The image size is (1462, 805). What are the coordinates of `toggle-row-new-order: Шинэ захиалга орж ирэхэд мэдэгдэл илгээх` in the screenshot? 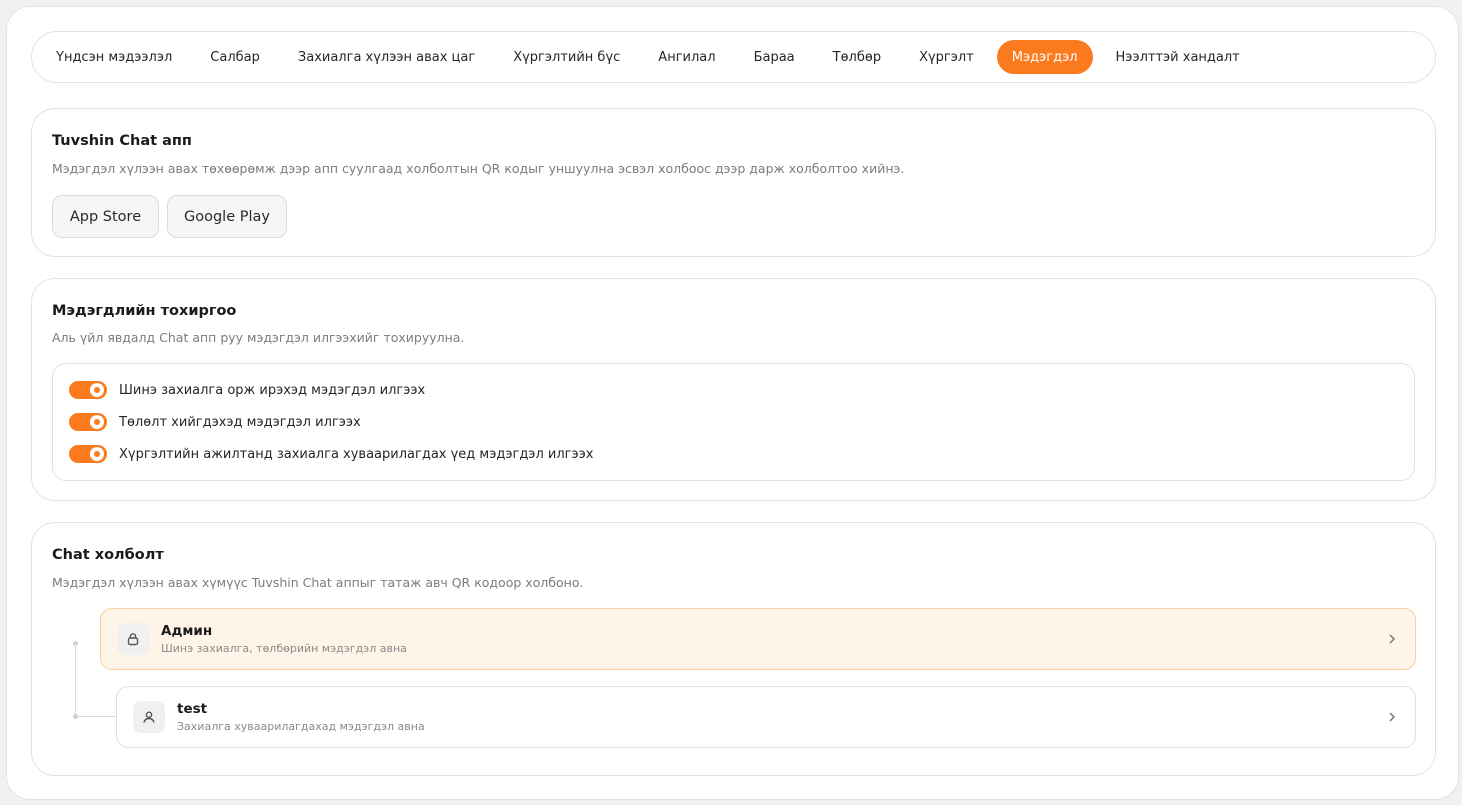 It's located at (247, 390).